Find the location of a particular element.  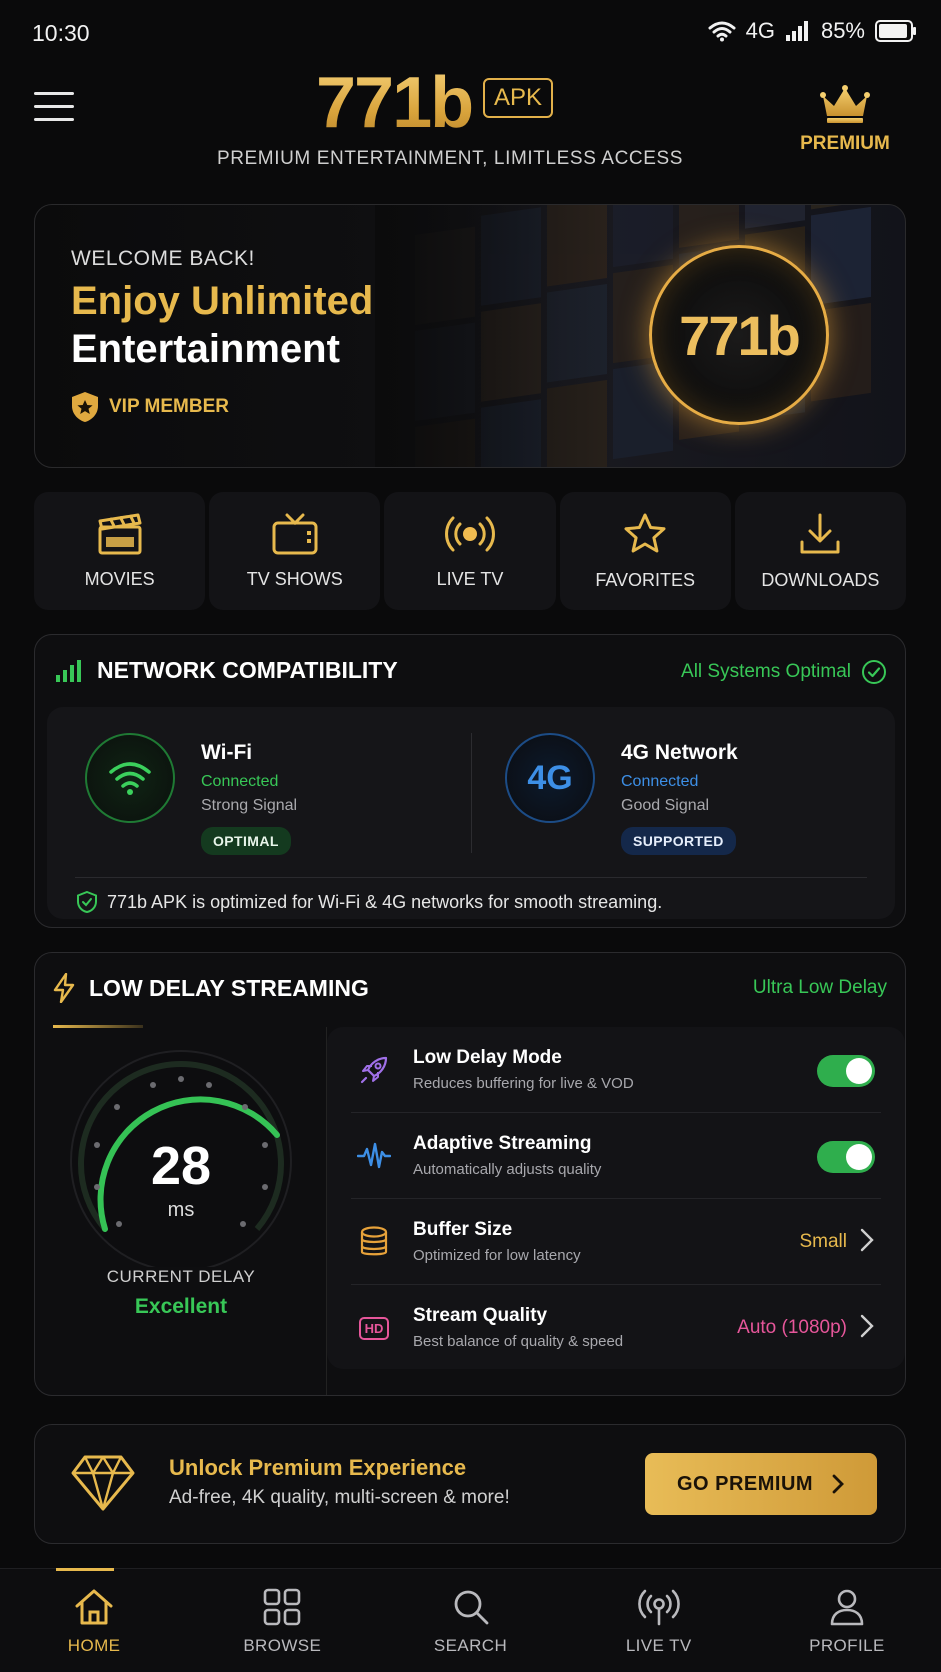

setting-desc: Automatically adjusts quality is located at coordinates (507, 1169).